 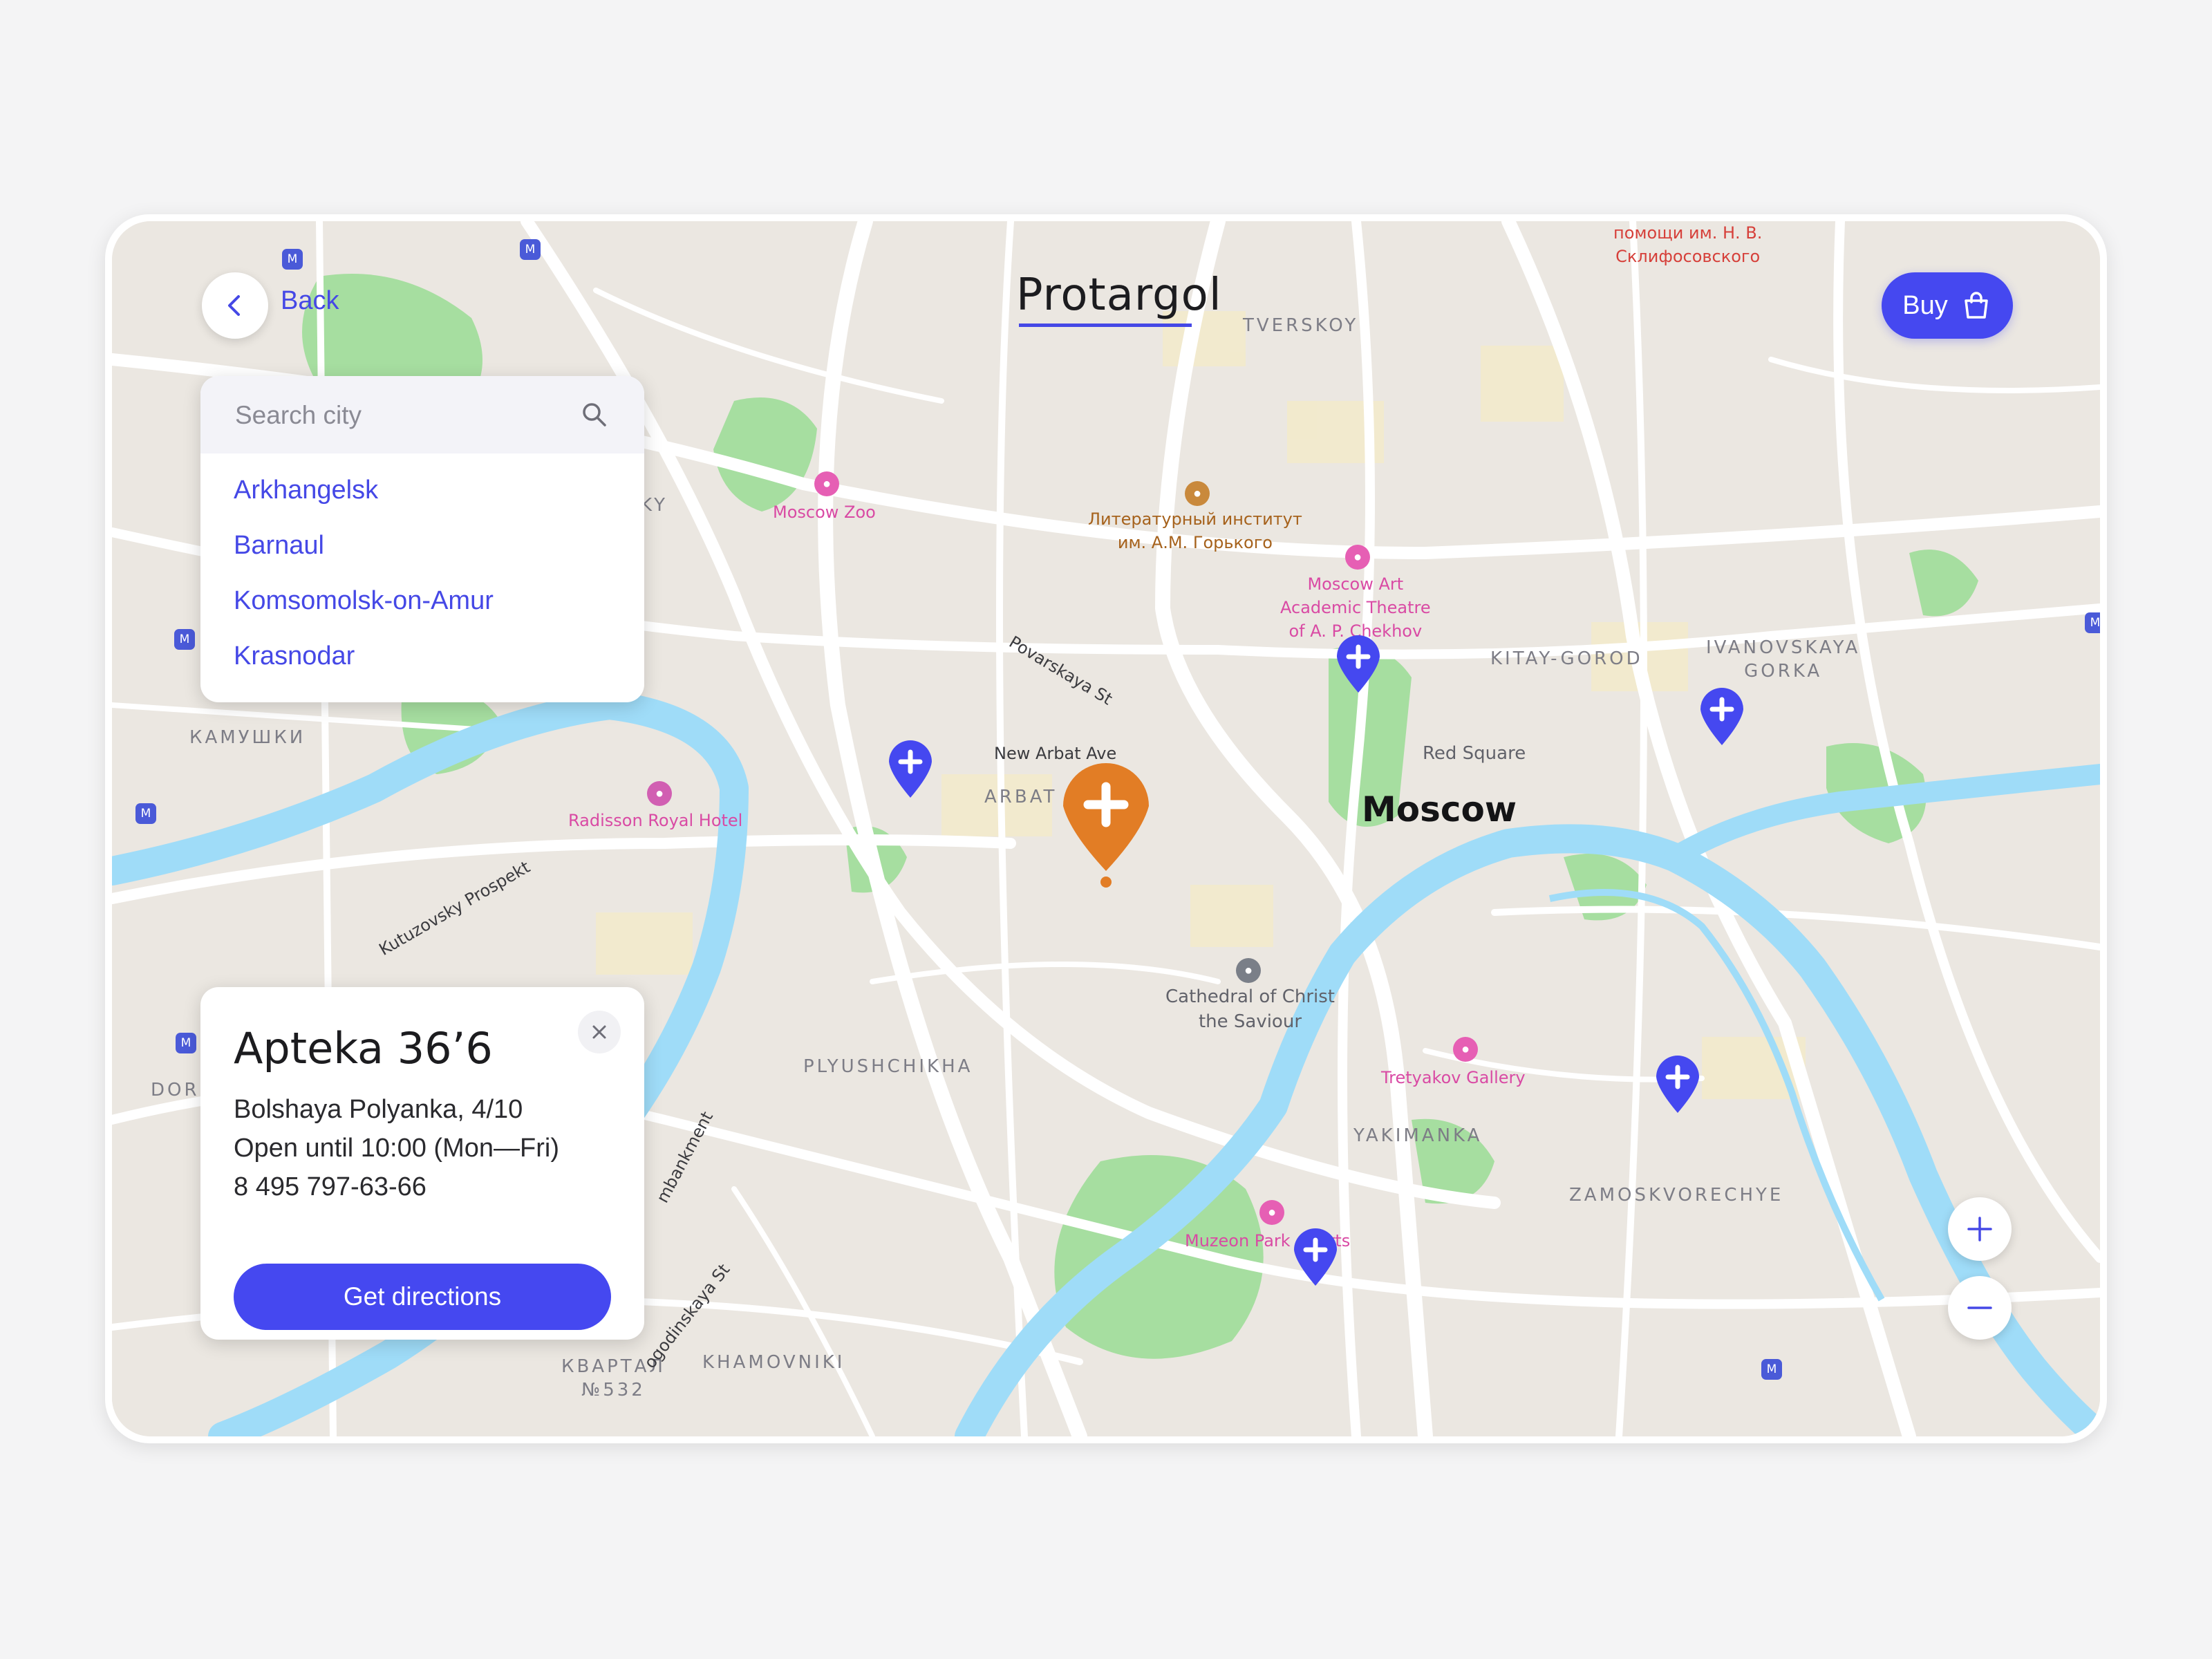 What do you see at coordinates (1474, 753) in the screenshot?
I see `poi-label: Red Square` at bounding box center [1474, 753].